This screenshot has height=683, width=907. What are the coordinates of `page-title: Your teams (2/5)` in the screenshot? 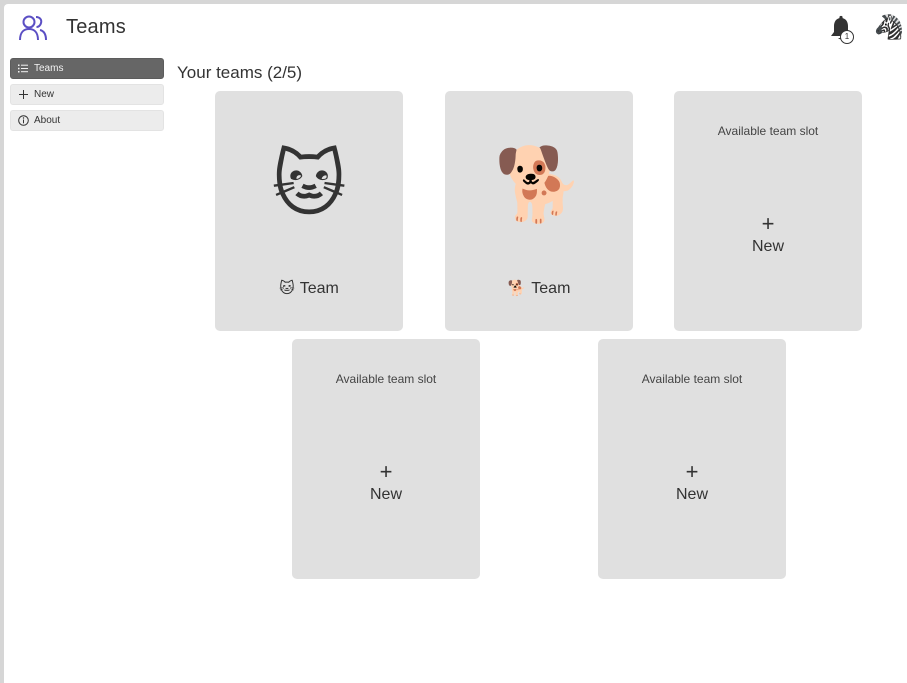 It's located at (240, 72).